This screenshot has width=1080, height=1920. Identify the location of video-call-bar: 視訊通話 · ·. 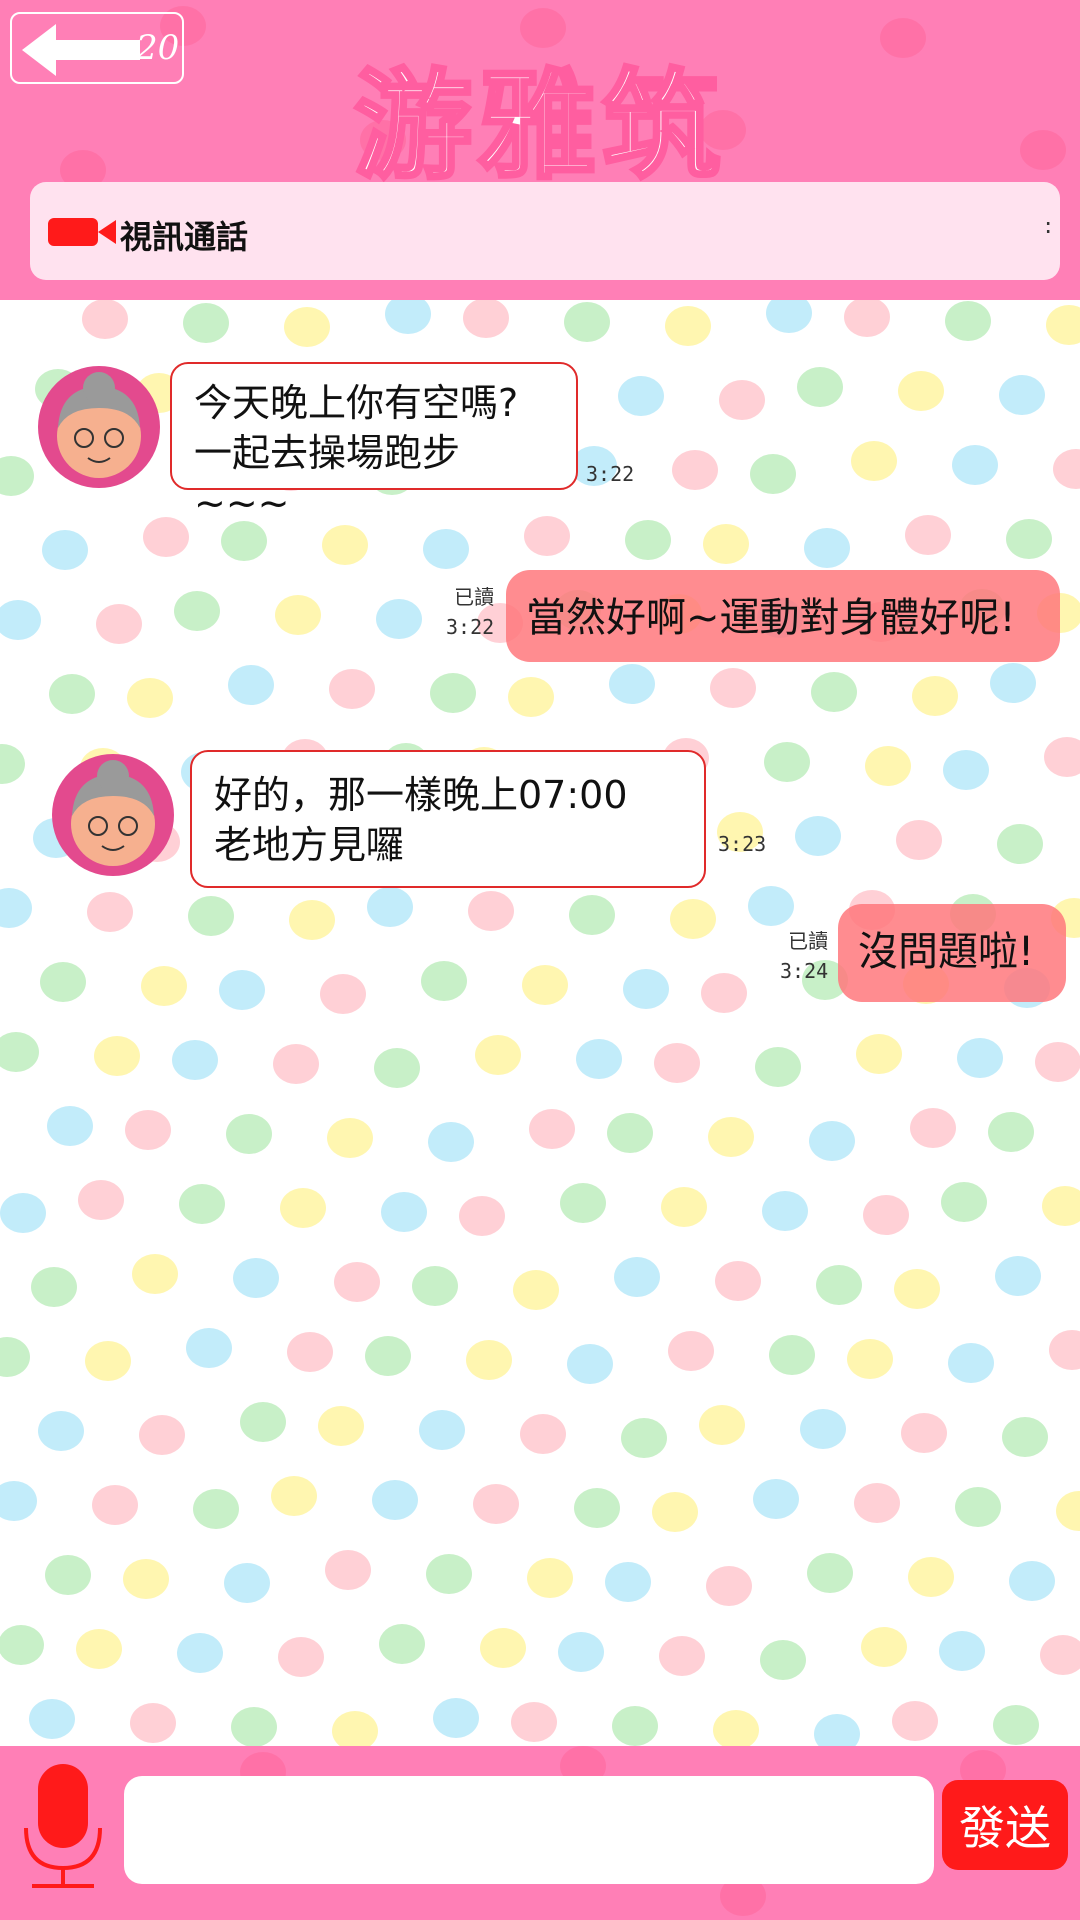
(545, 231).